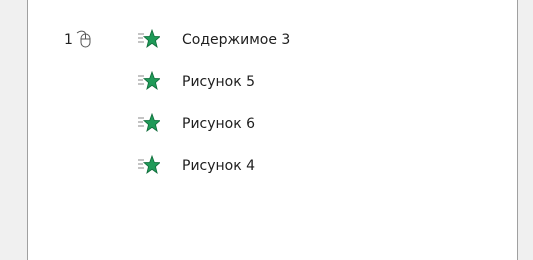 The image size is (533, 260). What do you see at coordinates (68, 40) in the screenshot?
I see `animation-order-number: 1` at bounding box center [68, 40].